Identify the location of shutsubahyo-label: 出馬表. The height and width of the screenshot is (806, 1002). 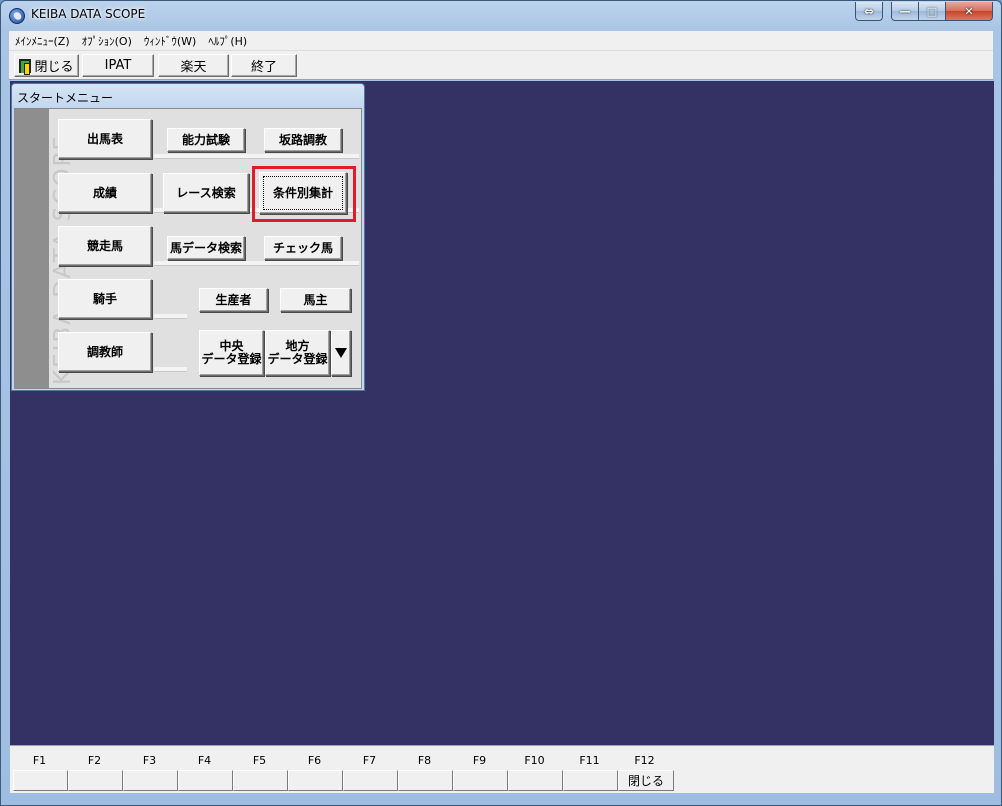
(104, 138).